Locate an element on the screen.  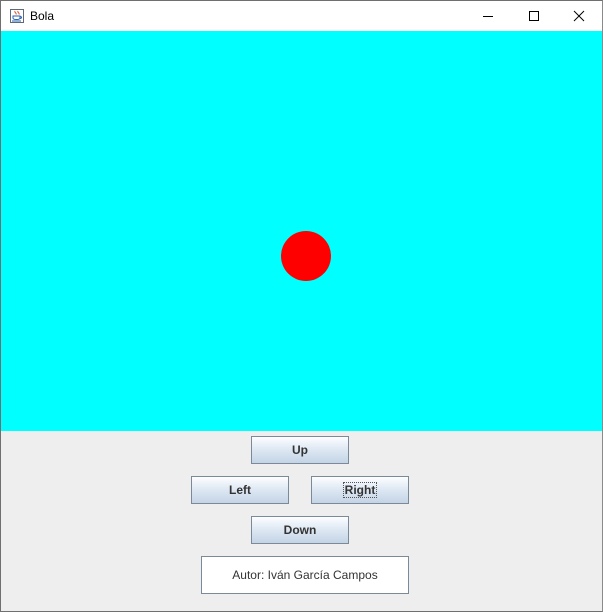
java-cup-icon is located at coordinates (17, 16).